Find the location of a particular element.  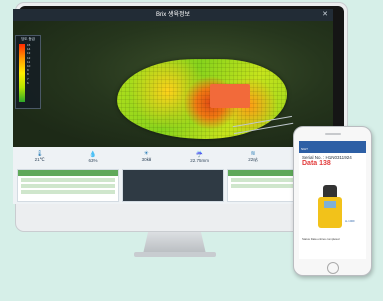

weather-humidity: 💧 63% is located at coordinates (92, 157).